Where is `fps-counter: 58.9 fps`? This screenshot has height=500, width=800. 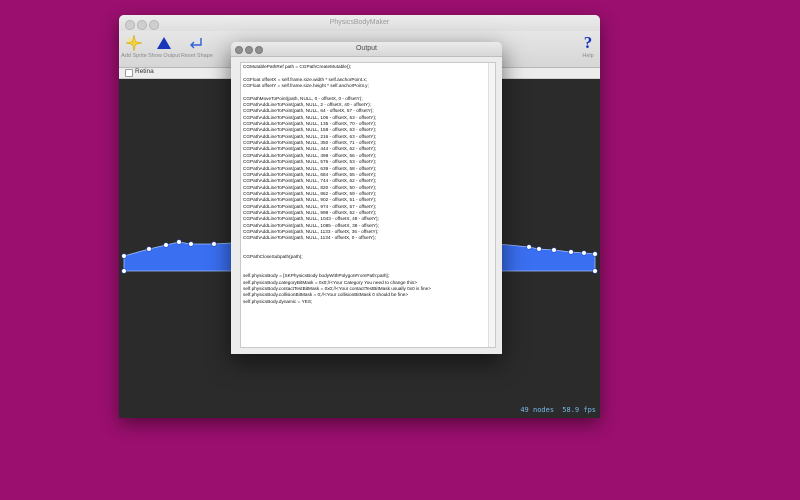 fps-counter: 58.9 fps is located at coordinates (579, 410).